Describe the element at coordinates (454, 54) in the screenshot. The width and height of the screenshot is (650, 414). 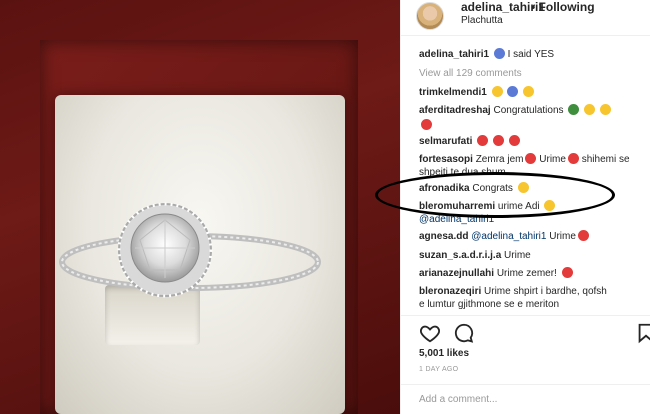
I see `caption-user: adelina_tahiri1` at that location.